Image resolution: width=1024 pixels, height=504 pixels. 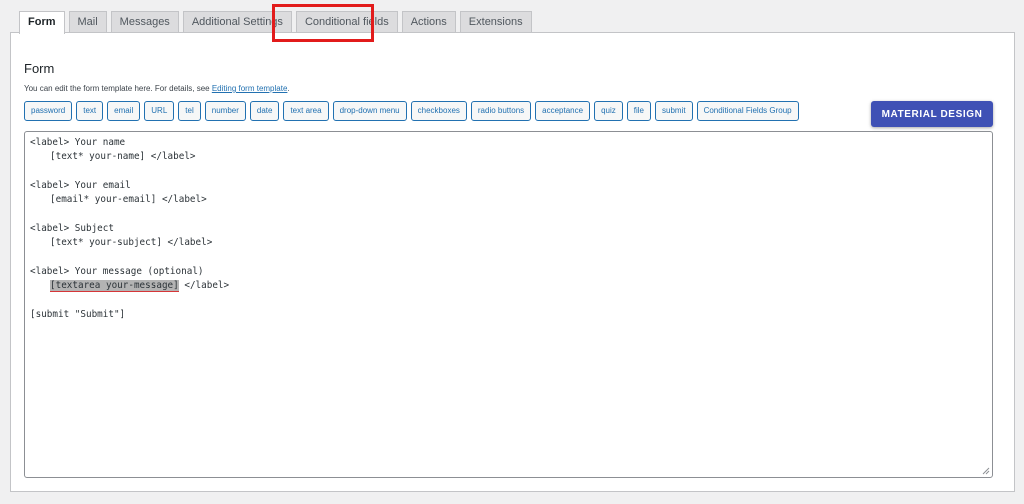 I want to click on selected-text: [textarea your-message], so click(x=114, y=285).